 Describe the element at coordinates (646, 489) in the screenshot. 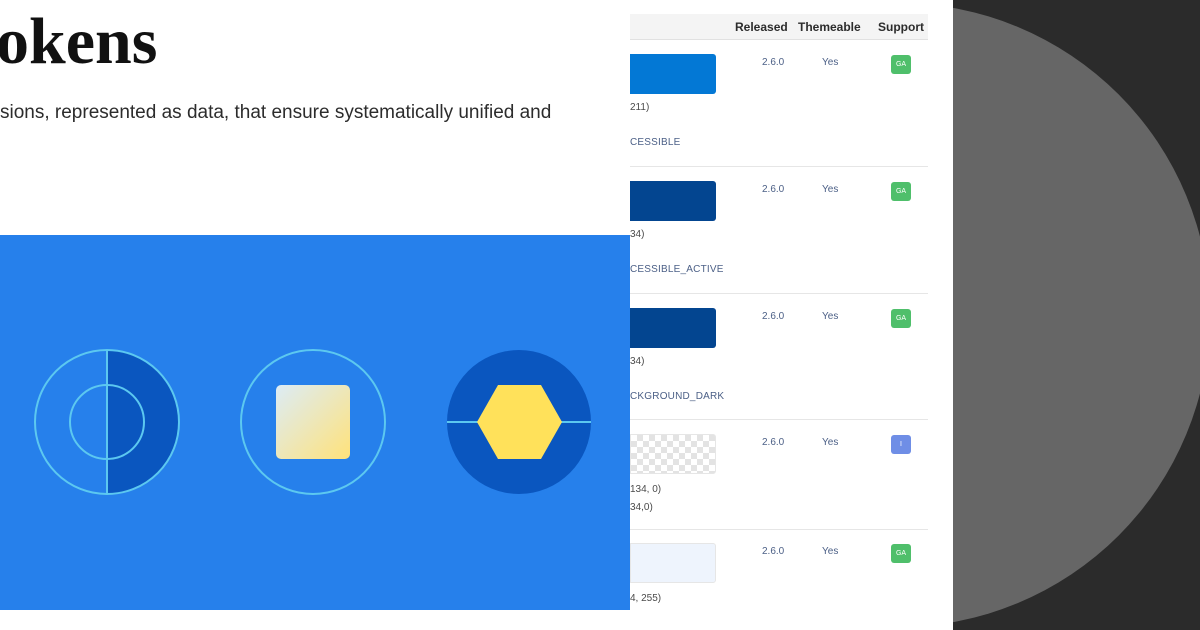

I see `color-value: 134, 0)` at that location.